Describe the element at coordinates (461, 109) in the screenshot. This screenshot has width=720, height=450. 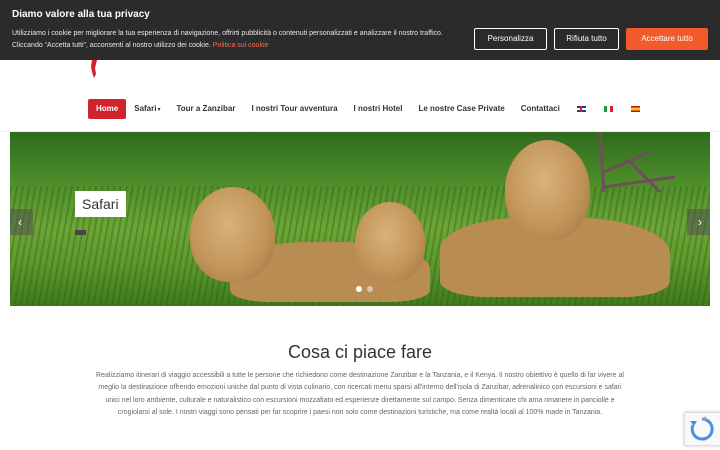
I see `nav-item-private-houses: Le nostre Case Private` at that location.